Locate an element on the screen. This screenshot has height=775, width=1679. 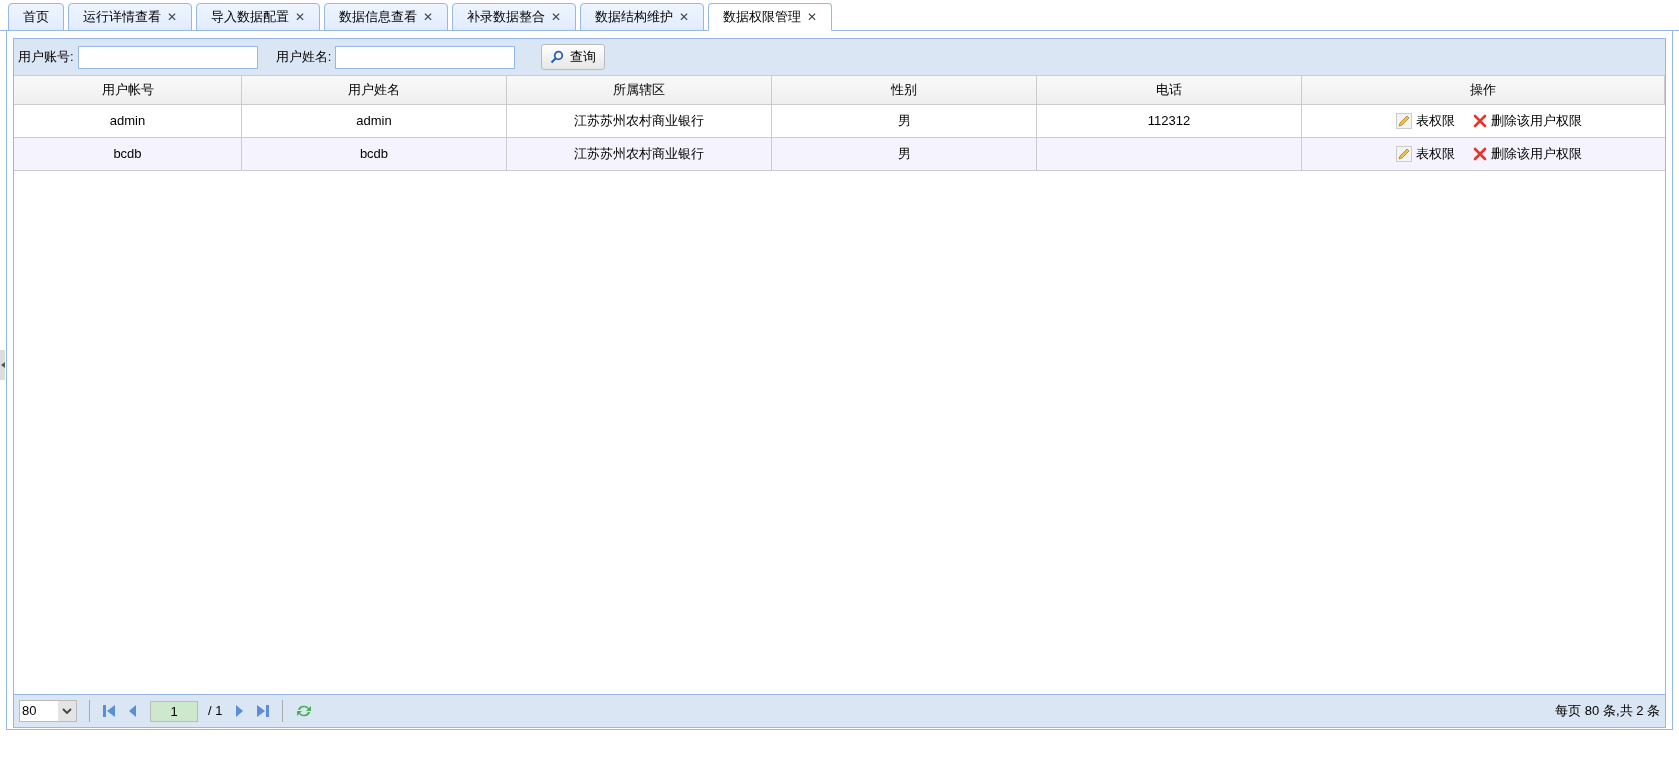
field-label: 用户账号: is located at coordinates (46, 57).